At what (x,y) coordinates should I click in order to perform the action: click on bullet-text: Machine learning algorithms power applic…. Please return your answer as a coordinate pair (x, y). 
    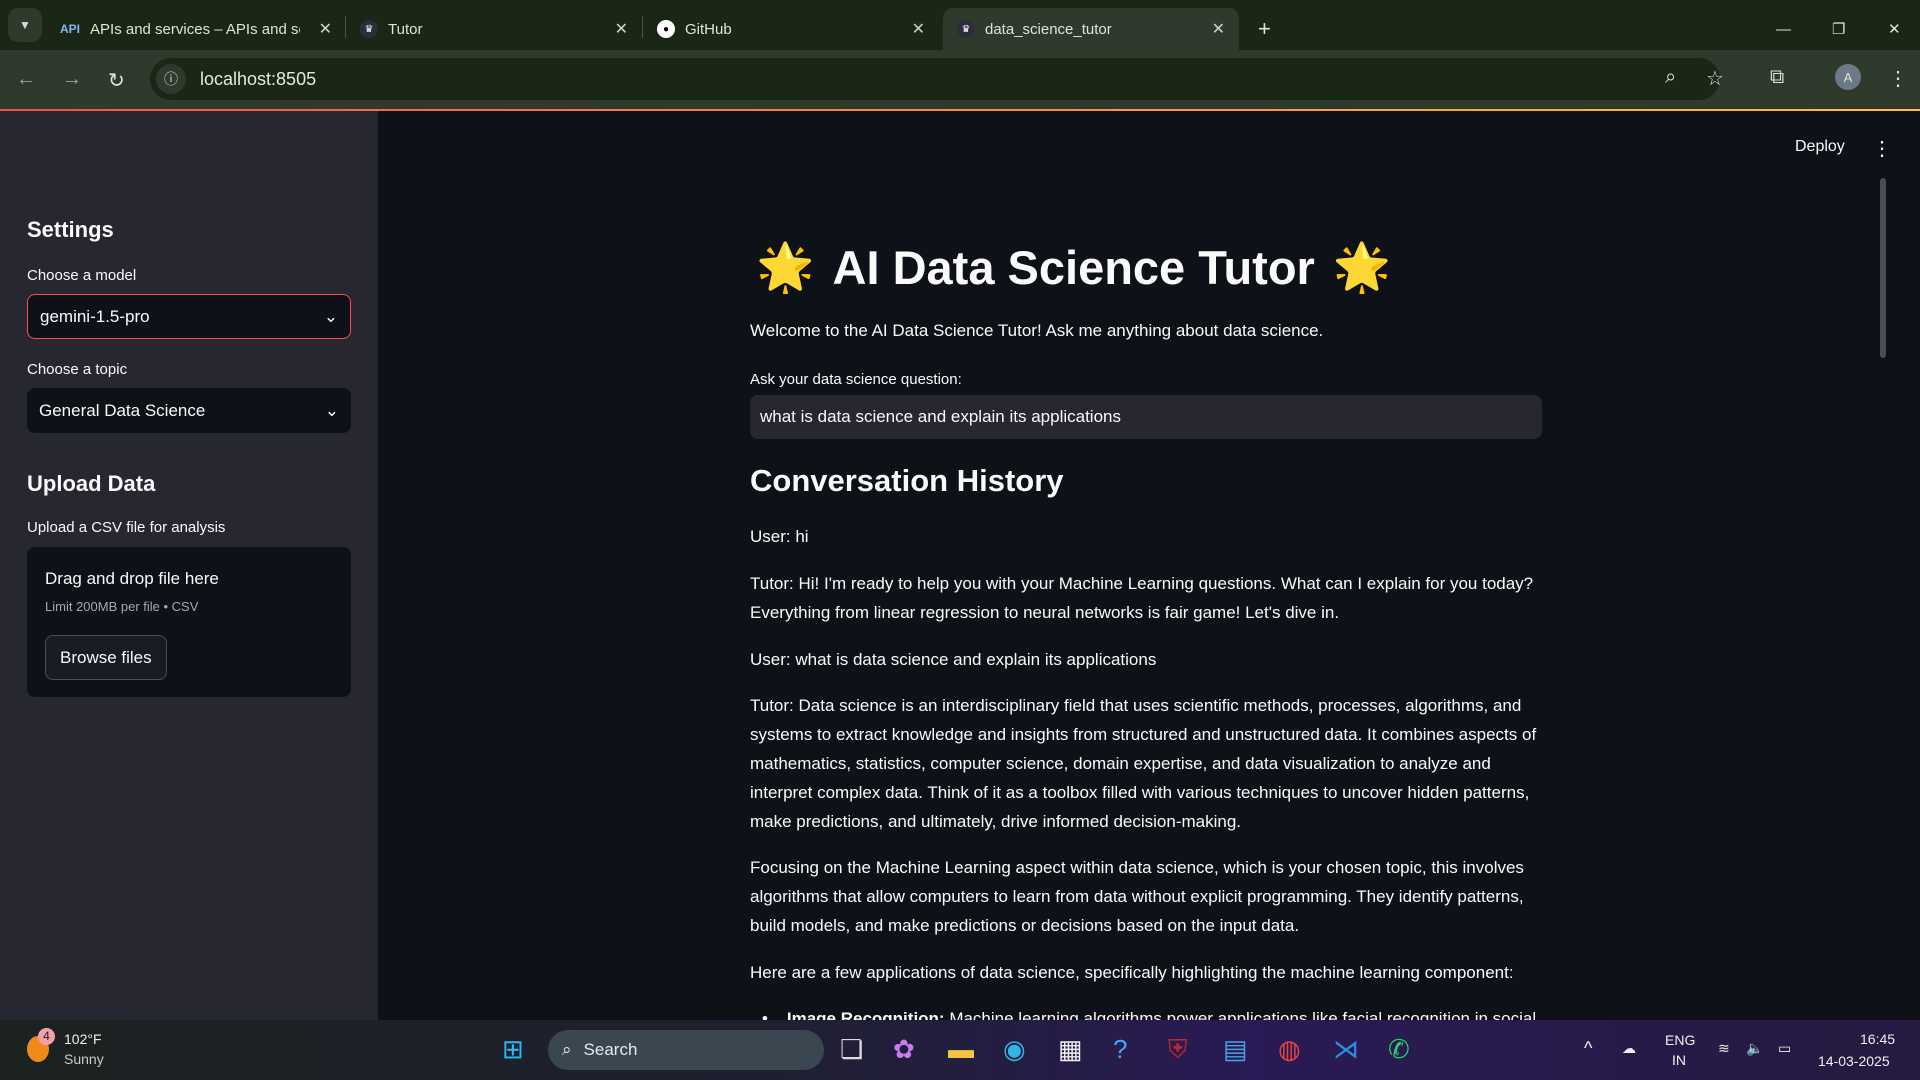
    Looking at the image, I should click on (1240, 1014).